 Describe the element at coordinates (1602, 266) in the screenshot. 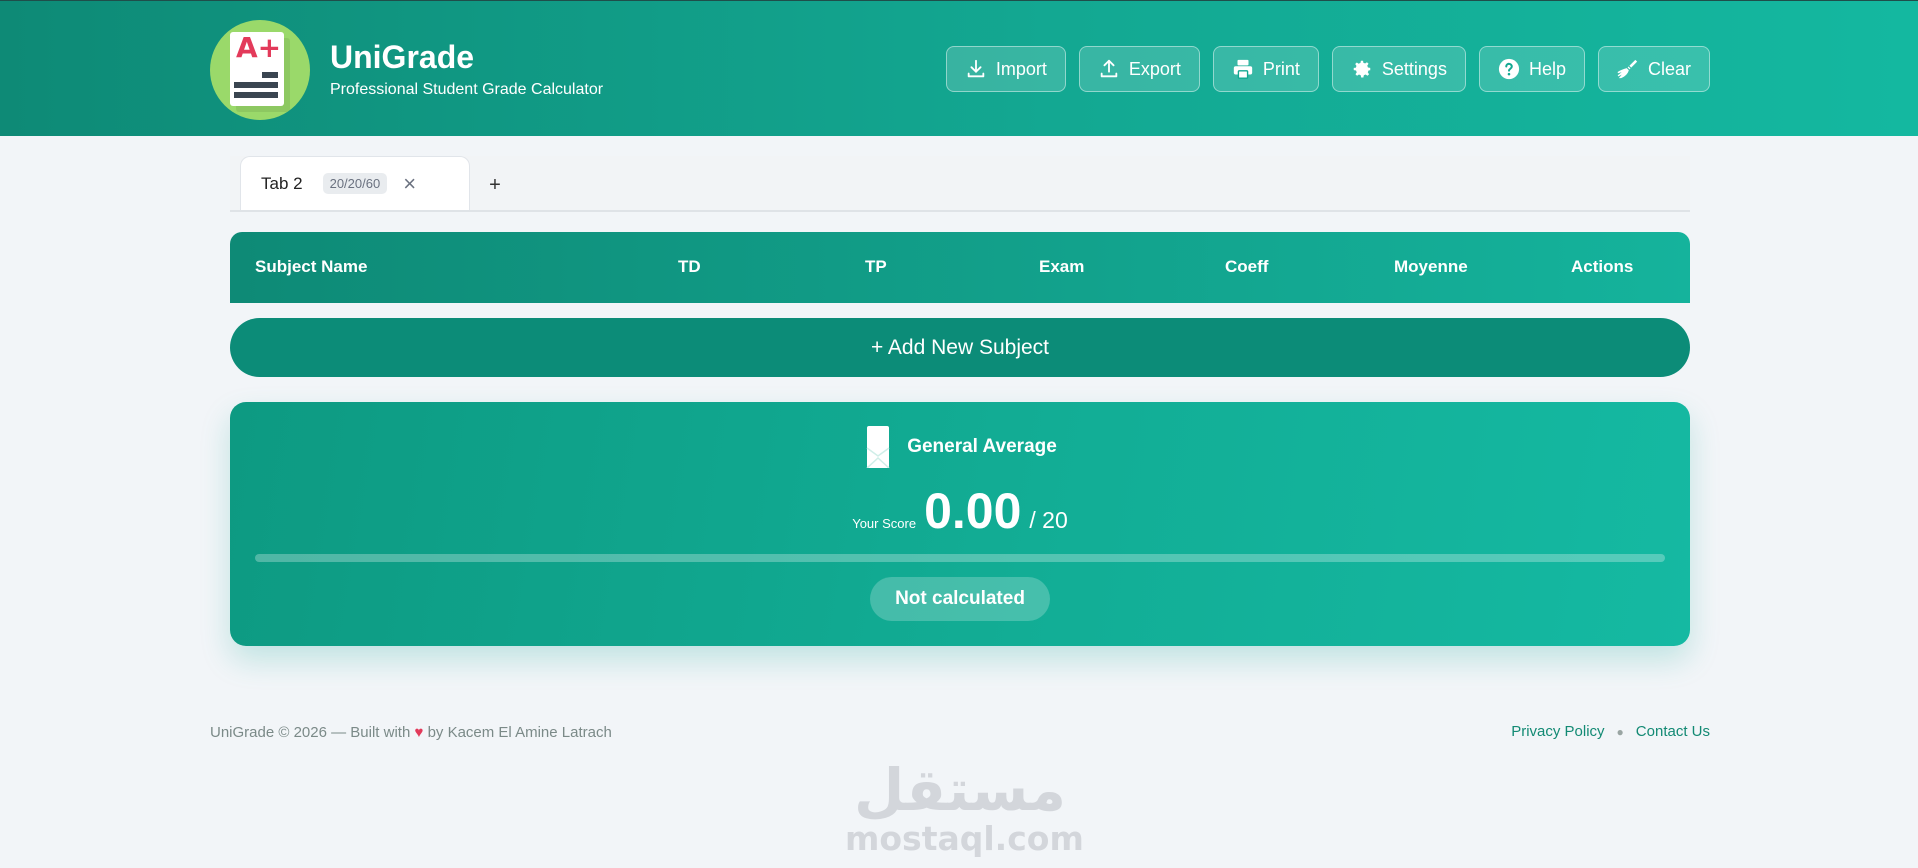

I see `column-header-actions: Actions` at that location.